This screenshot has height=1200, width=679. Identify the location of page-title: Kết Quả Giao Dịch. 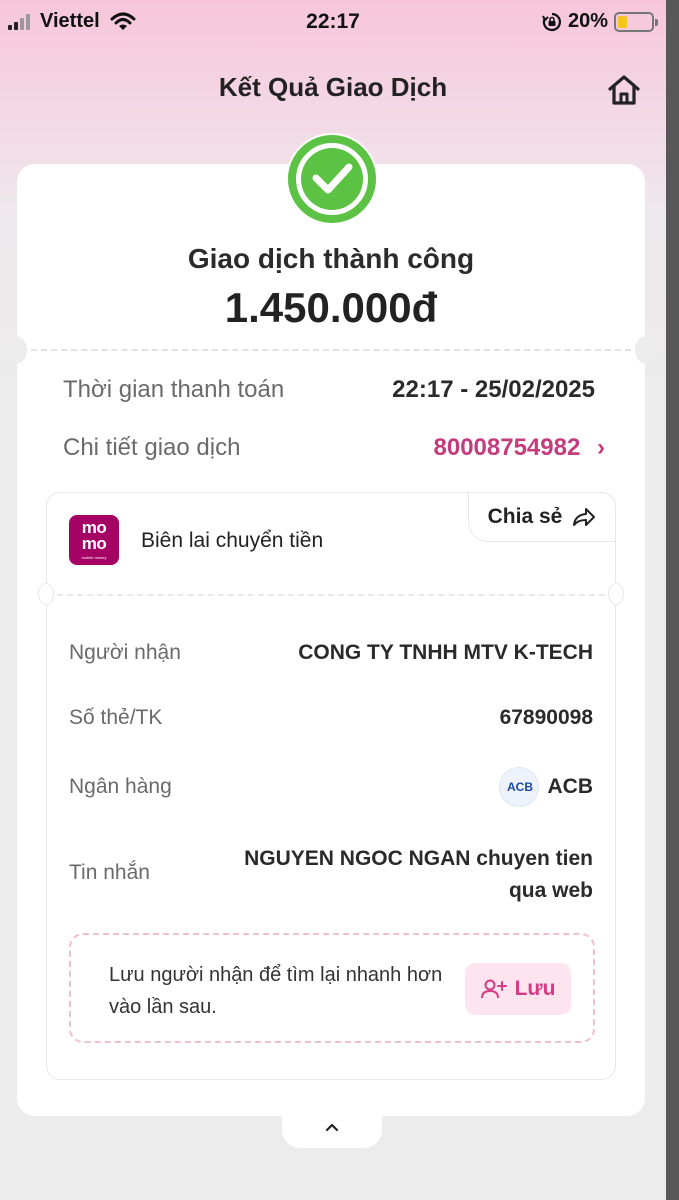
(333, 87).